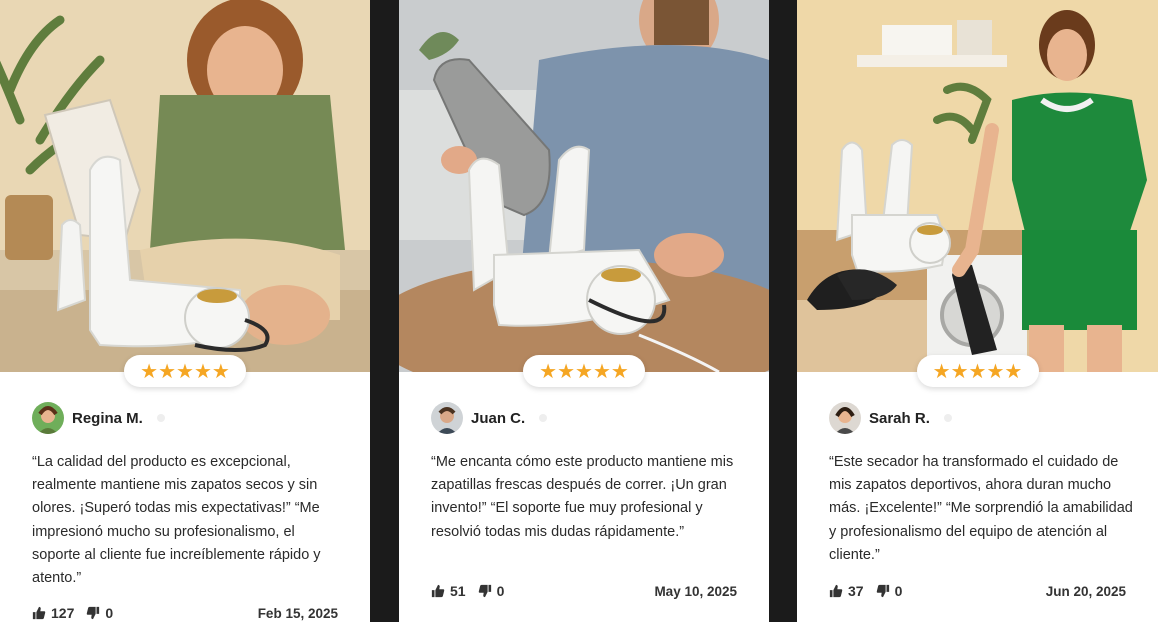  I want to click on reviewer-name: Regina M., so click(107, 418).